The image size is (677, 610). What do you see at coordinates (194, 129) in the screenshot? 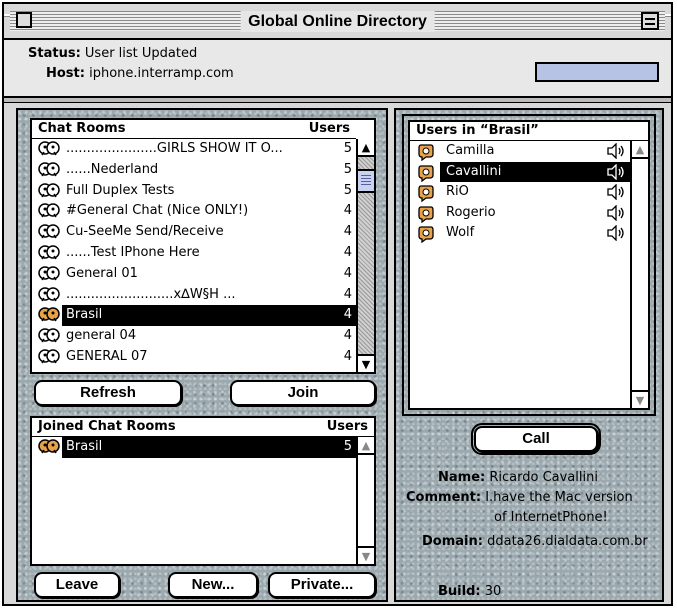
I see `chat-rooms-header: Chat Rooms Users` at bounding box center [194, 129].